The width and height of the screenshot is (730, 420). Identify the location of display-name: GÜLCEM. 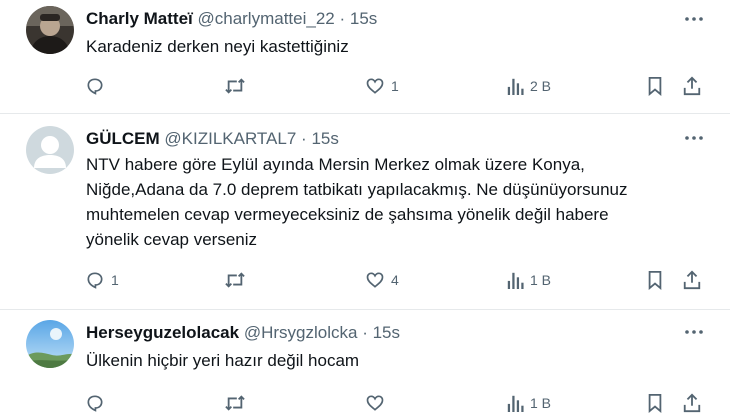
(123, 138).